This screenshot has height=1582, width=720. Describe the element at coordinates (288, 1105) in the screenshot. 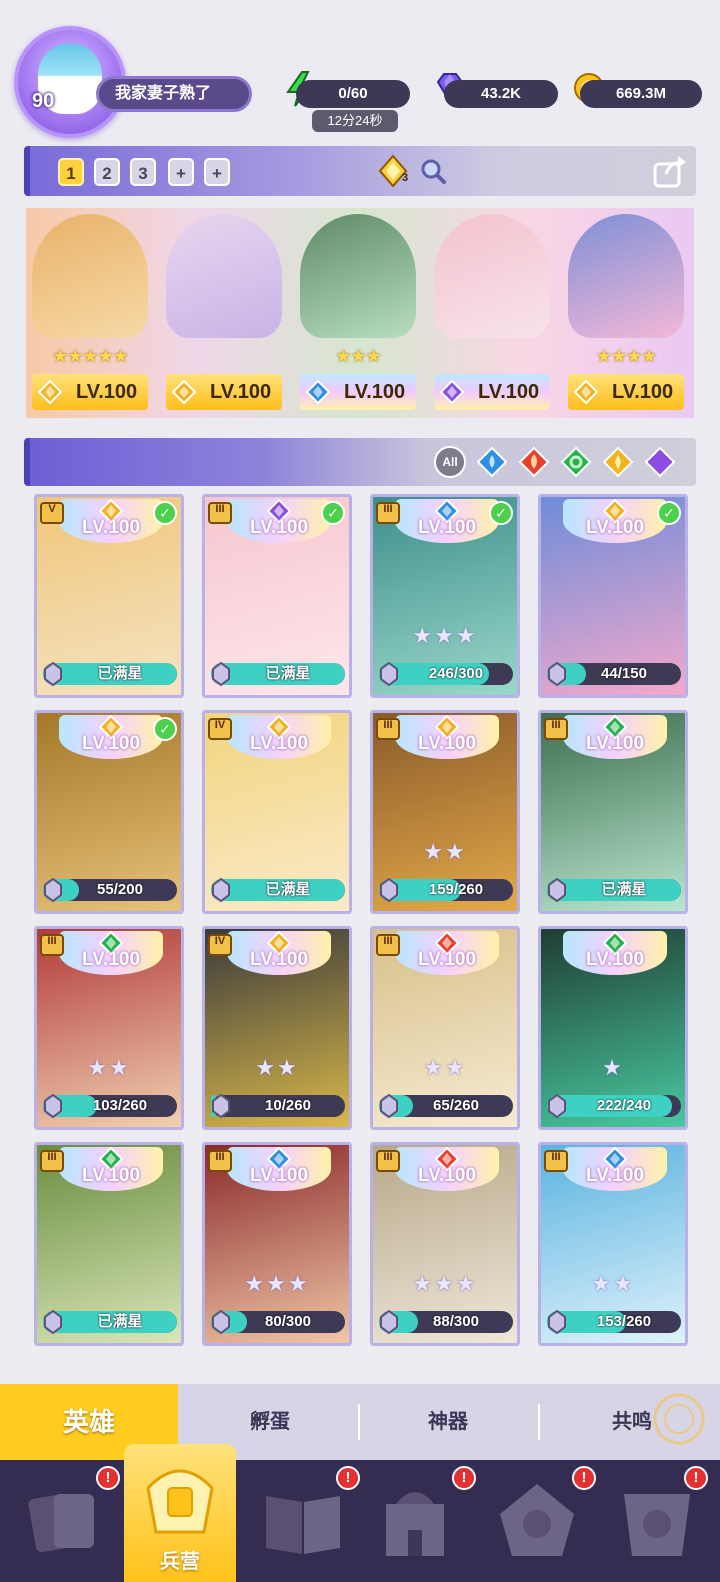

I see `shard-progress-text: 10/260` at that location.